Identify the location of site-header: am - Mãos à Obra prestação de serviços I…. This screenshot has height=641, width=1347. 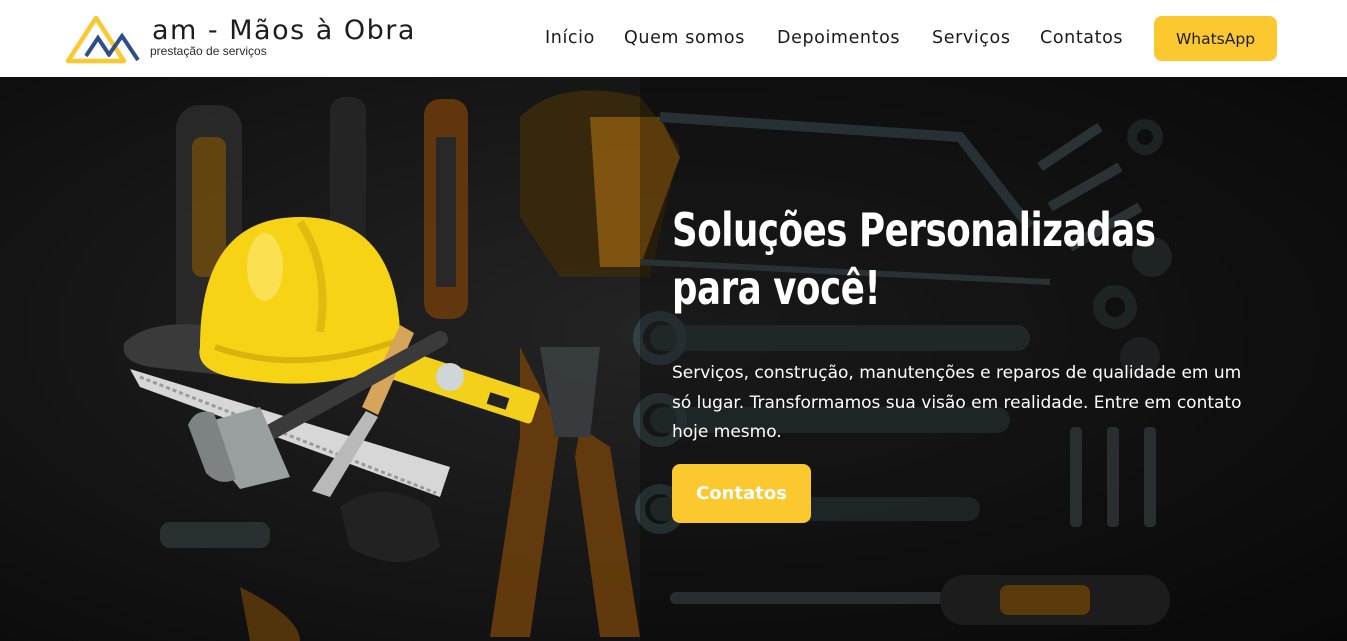
(673, 38).